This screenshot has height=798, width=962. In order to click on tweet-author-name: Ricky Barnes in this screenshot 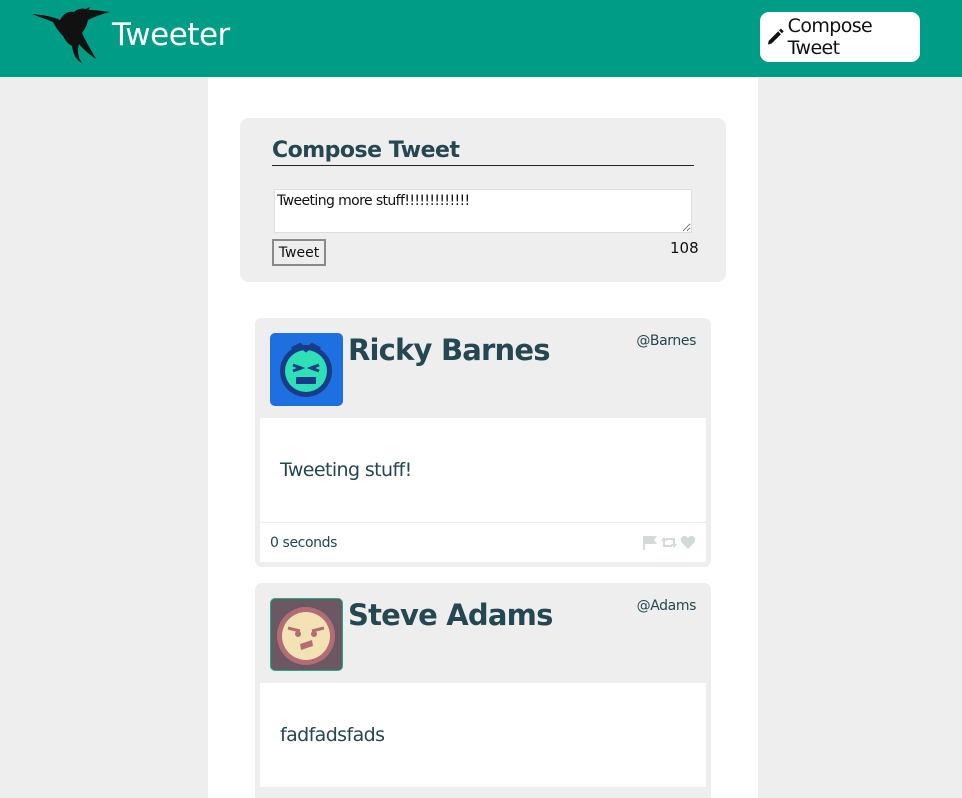, I will do `click(449, 350)`.